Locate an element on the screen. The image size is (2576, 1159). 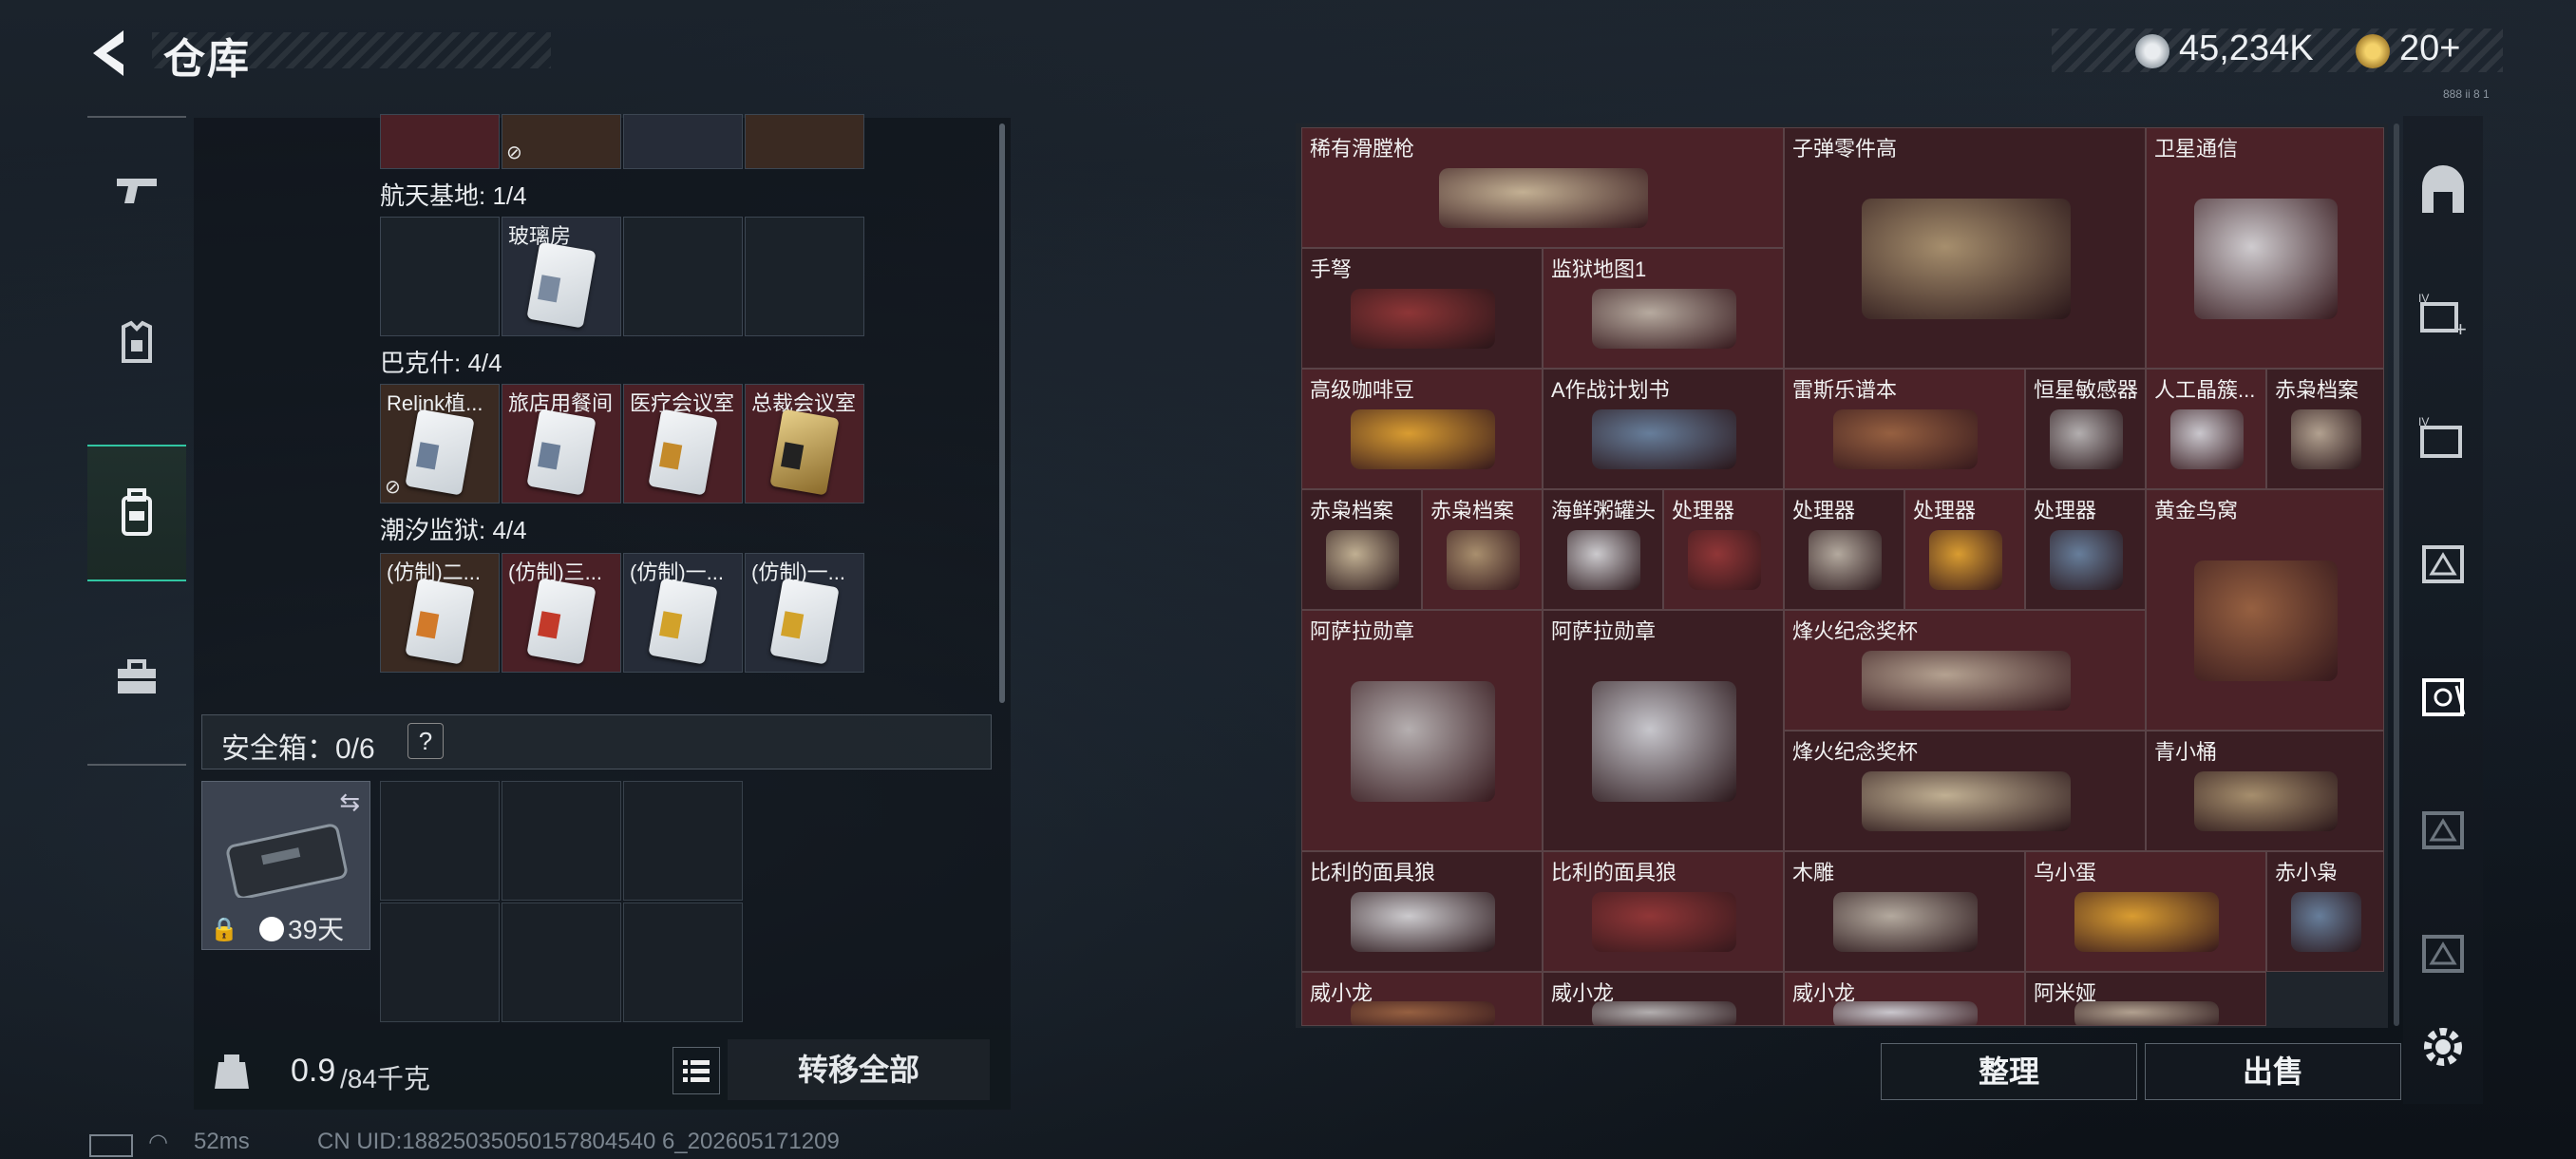
sort-button: 整理 is located at coordinates (2009, 1071).